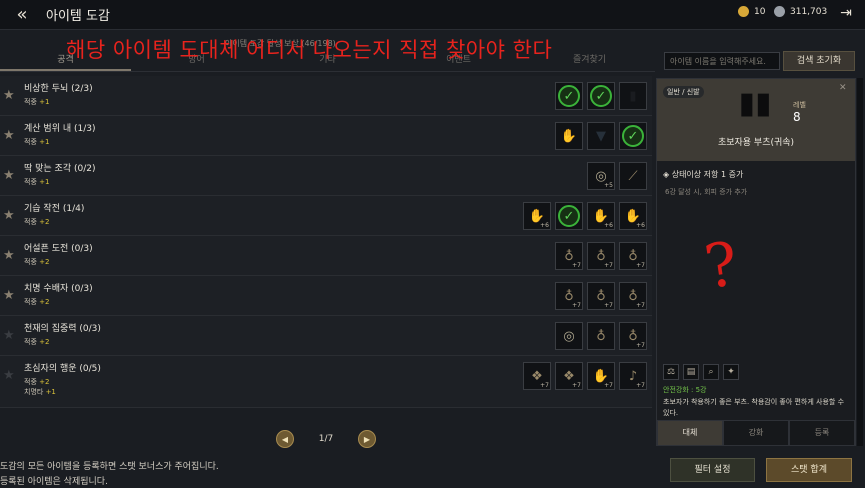  What do you see at coordinates (326, 336) in the screenshot?
I see `list-item: ★ 천재의 집중력 (0/3) 적중 +2 ◎ ♁ ♁ +7` at bounding box center [326, 336].